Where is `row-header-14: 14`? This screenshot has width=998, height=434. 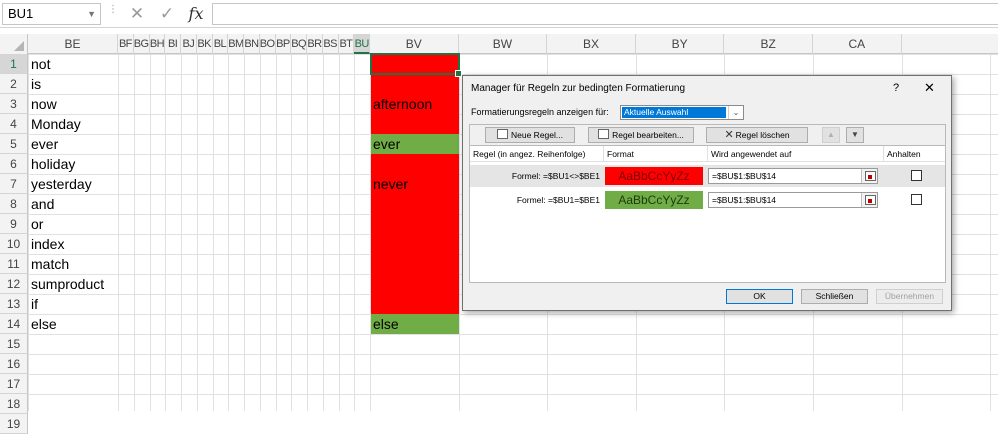
row-header-14: 14 is located at coordinates (14, 324).